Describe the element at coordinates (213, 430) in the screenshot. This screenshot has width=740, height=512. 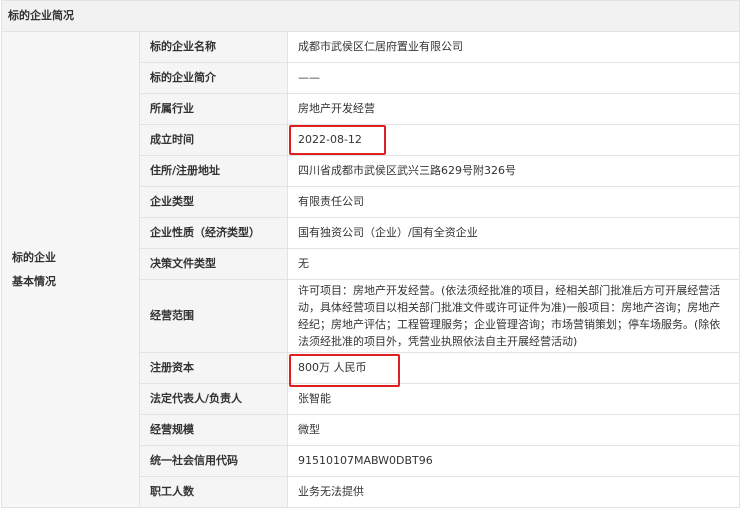
I see `row-label: 经营规模` at that location.